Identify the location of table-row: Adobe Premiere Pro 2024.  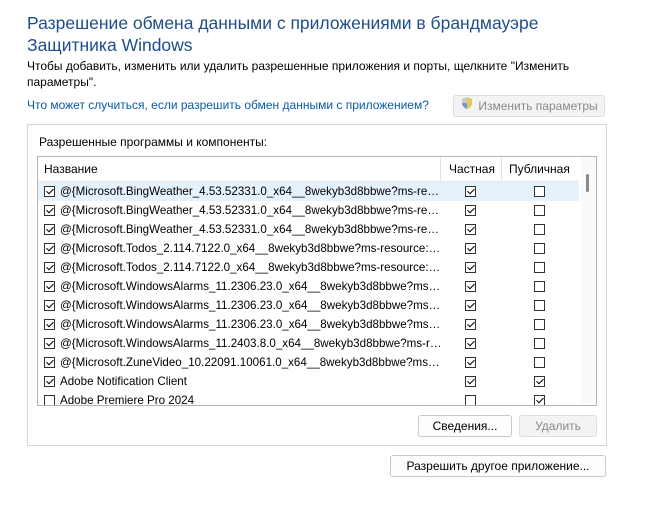
(308, 398).